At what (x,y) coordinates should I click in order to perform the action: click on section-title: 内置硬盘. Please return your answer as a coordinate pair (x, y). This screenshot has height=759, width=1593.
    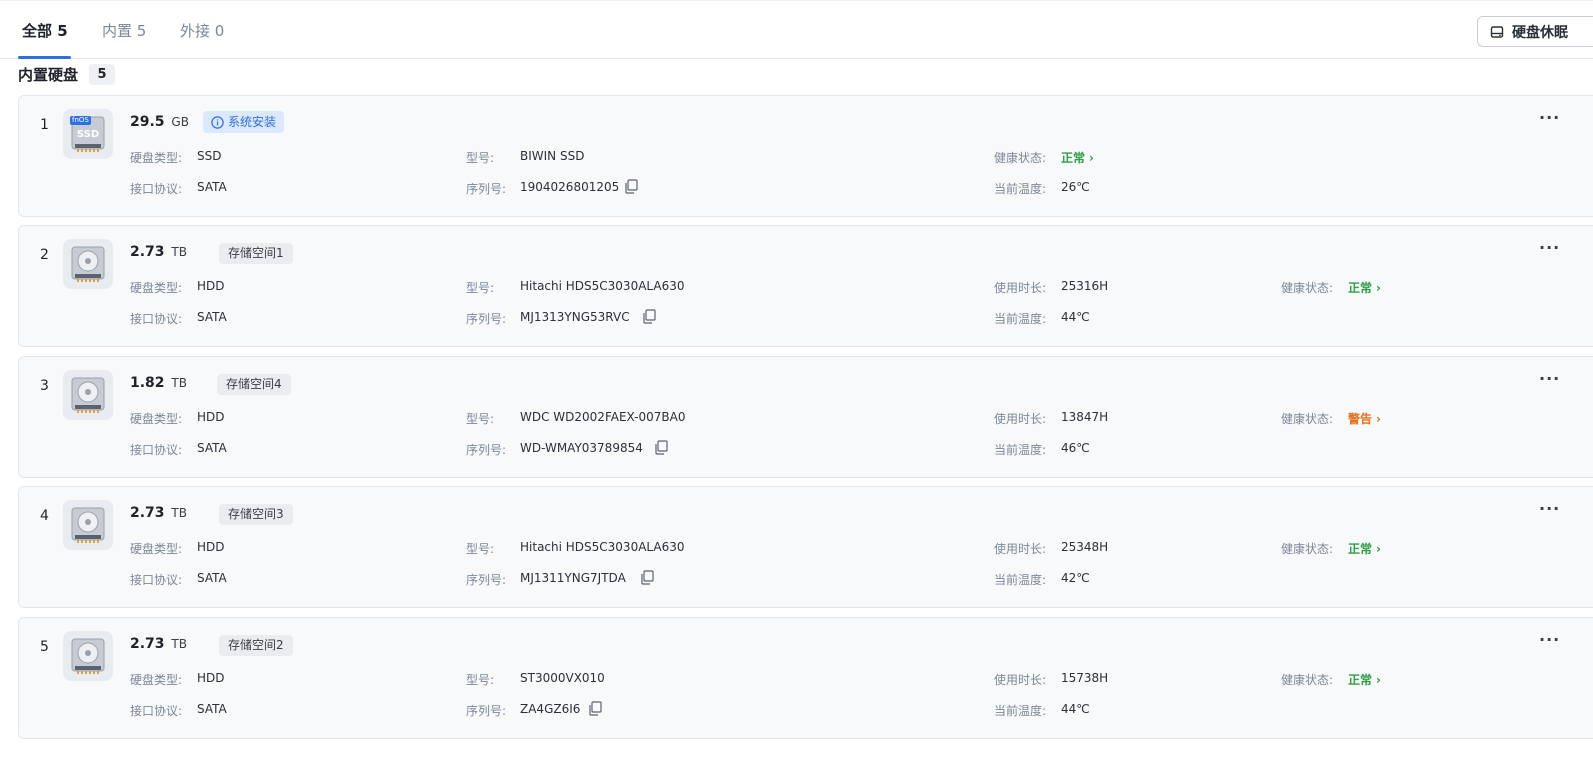
    Looking at the image, I should click on (48, 75).